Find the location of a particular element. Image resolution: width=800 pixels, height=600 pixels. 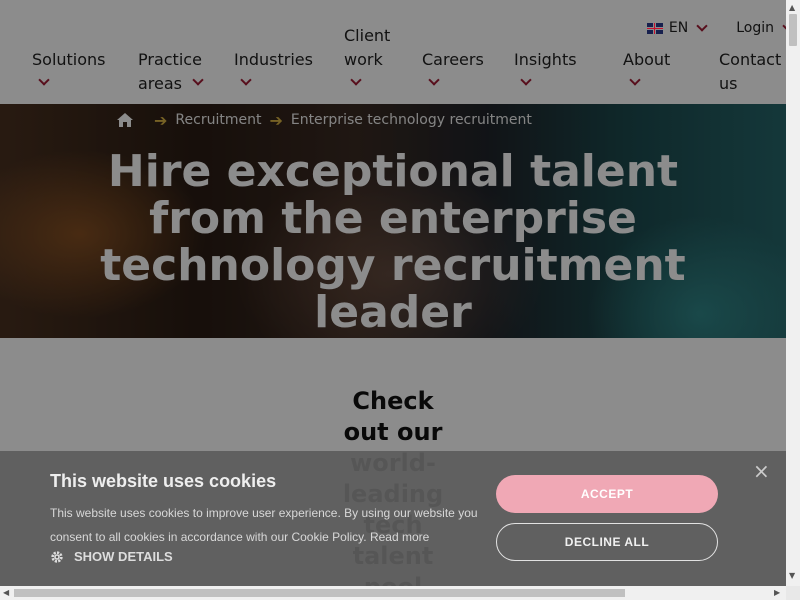

scroll-right-icon: ▶ is located at coordinates (777, 592).